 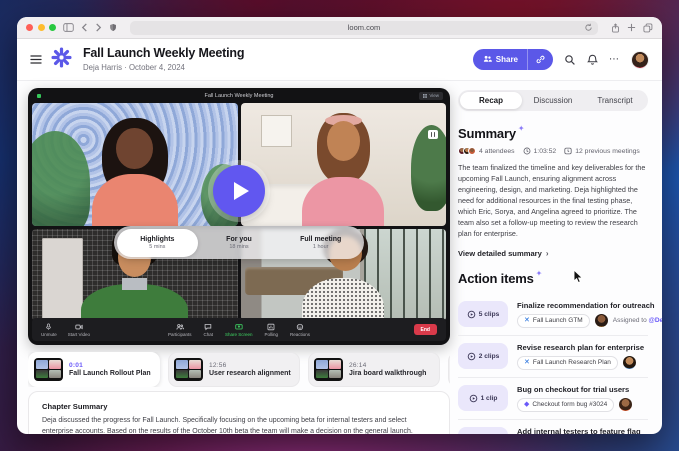 I want to click on window-controls, so click(x=41, y=27).